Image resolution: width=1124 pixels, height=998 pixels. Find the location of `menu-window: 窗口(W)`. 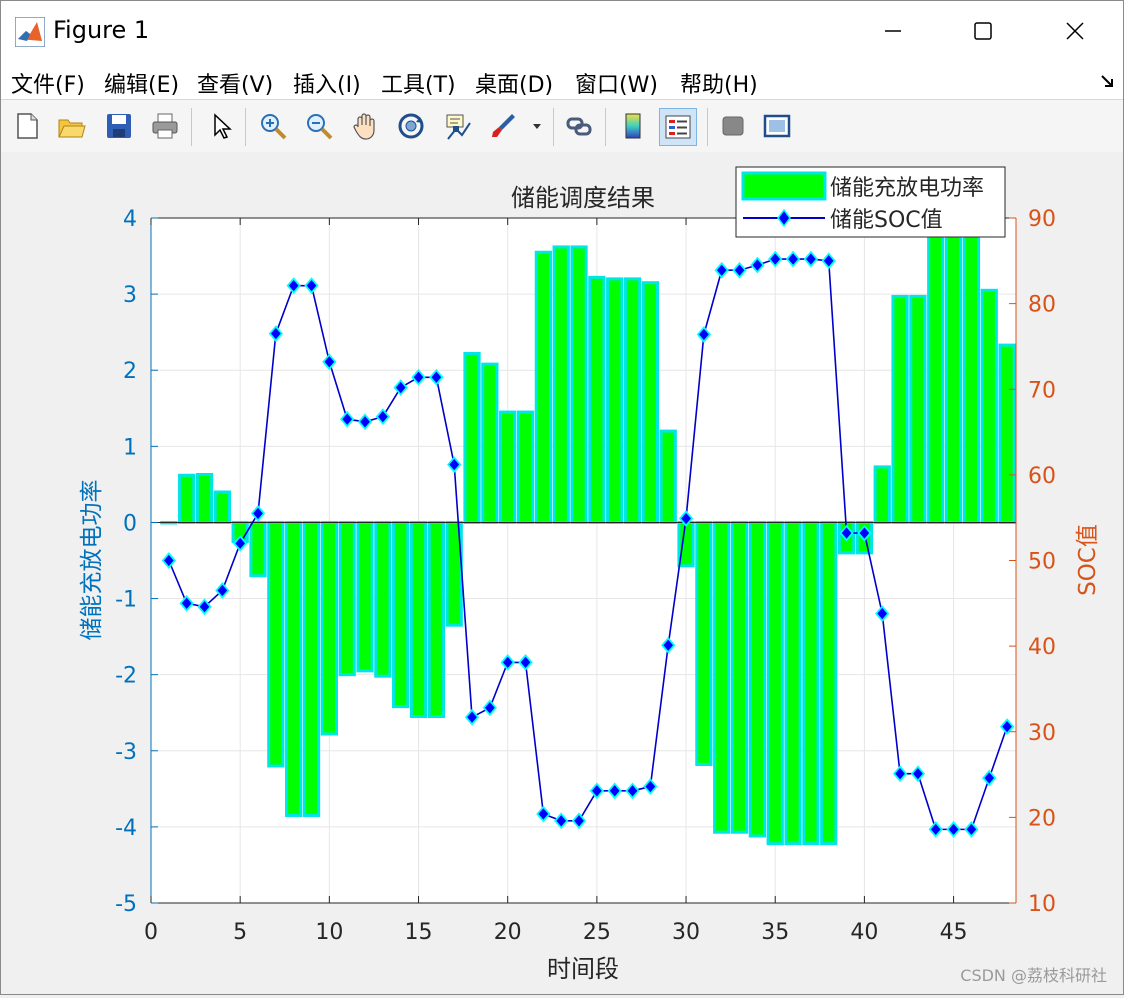

menu-window: 窗口(W) is located at coordinates (616, 83).